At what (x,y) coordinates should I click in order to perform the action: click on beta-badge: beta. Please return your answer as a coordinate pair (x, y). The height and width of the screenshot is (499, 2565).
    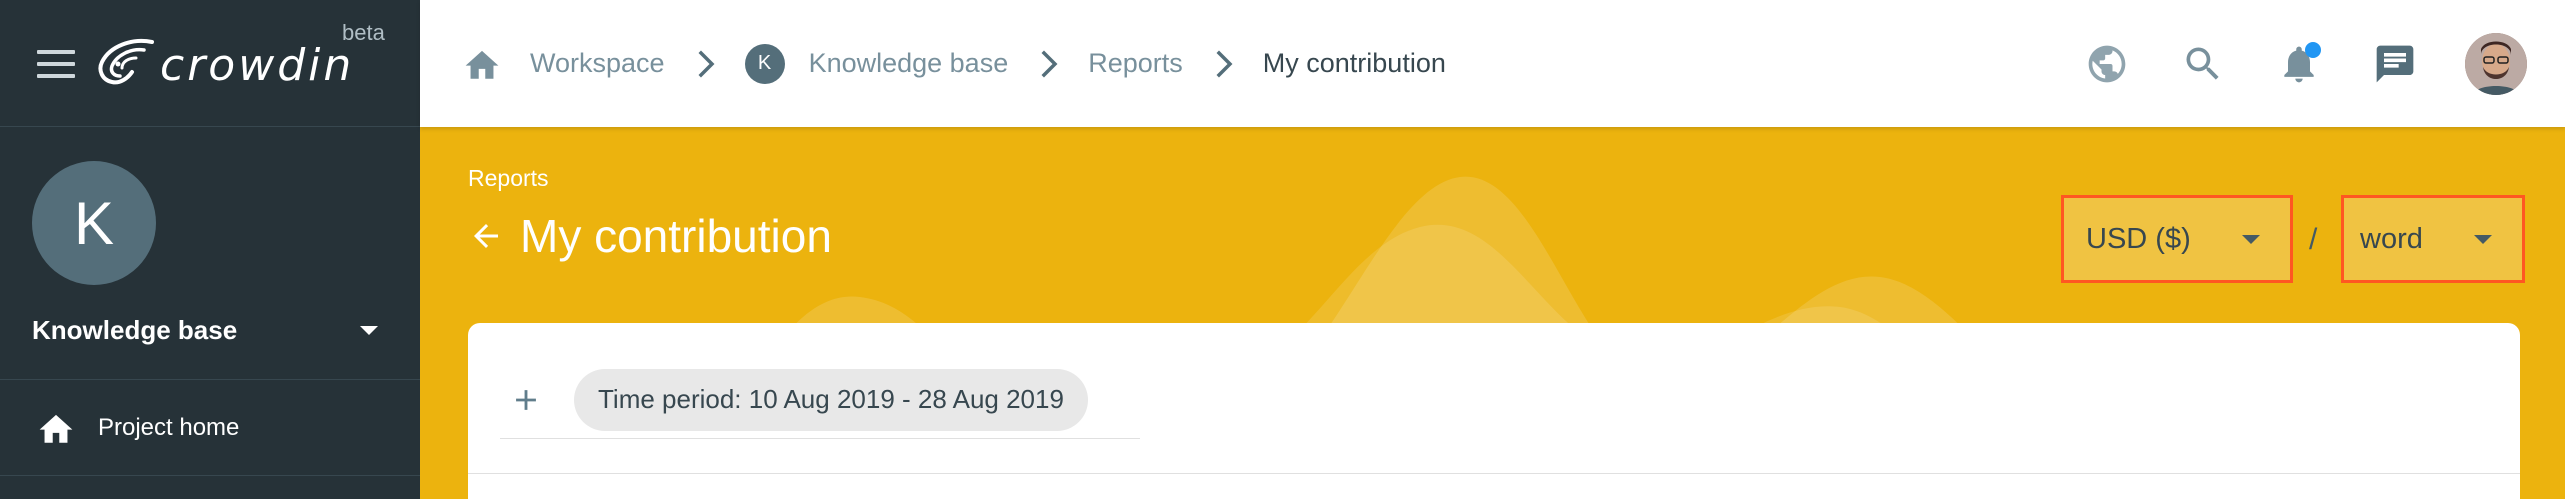
    Looking at the image, I should click on (363, 32).